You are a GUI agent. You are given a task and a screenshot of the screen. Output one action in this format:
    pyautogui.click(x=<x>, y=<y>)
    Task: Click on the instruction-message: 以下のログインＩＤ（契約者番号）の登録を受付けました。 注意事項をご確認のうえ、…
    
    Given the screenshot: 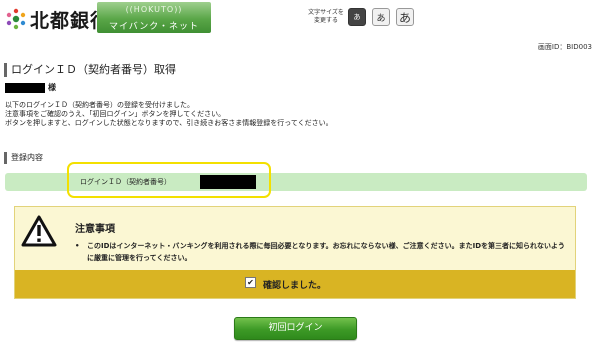 What is the action you would take?
    pyautogui.click(x=169, y=114)
    